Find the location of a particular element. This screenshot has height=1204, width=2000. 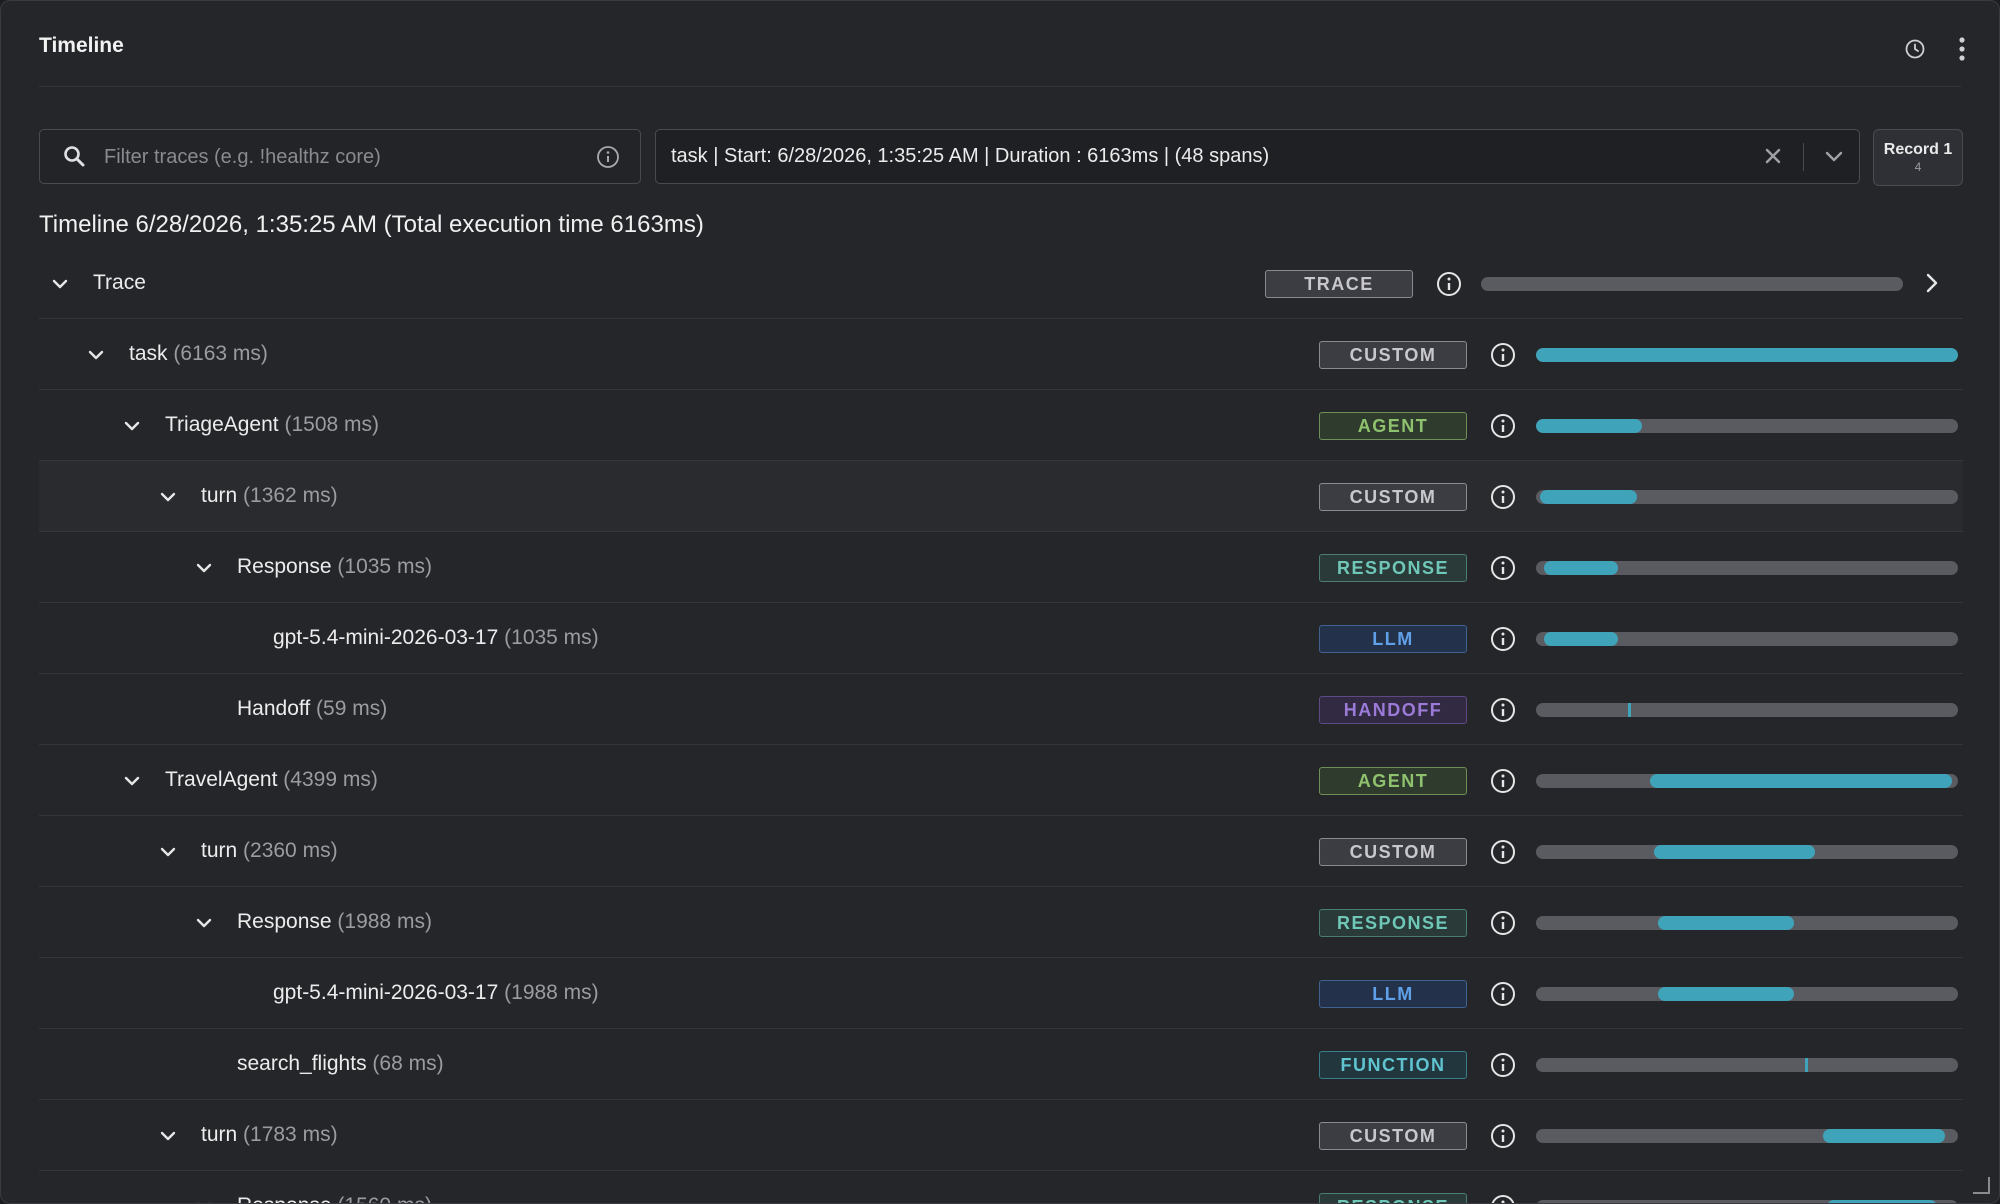

close-icon is located at coordinates (1773, 158).